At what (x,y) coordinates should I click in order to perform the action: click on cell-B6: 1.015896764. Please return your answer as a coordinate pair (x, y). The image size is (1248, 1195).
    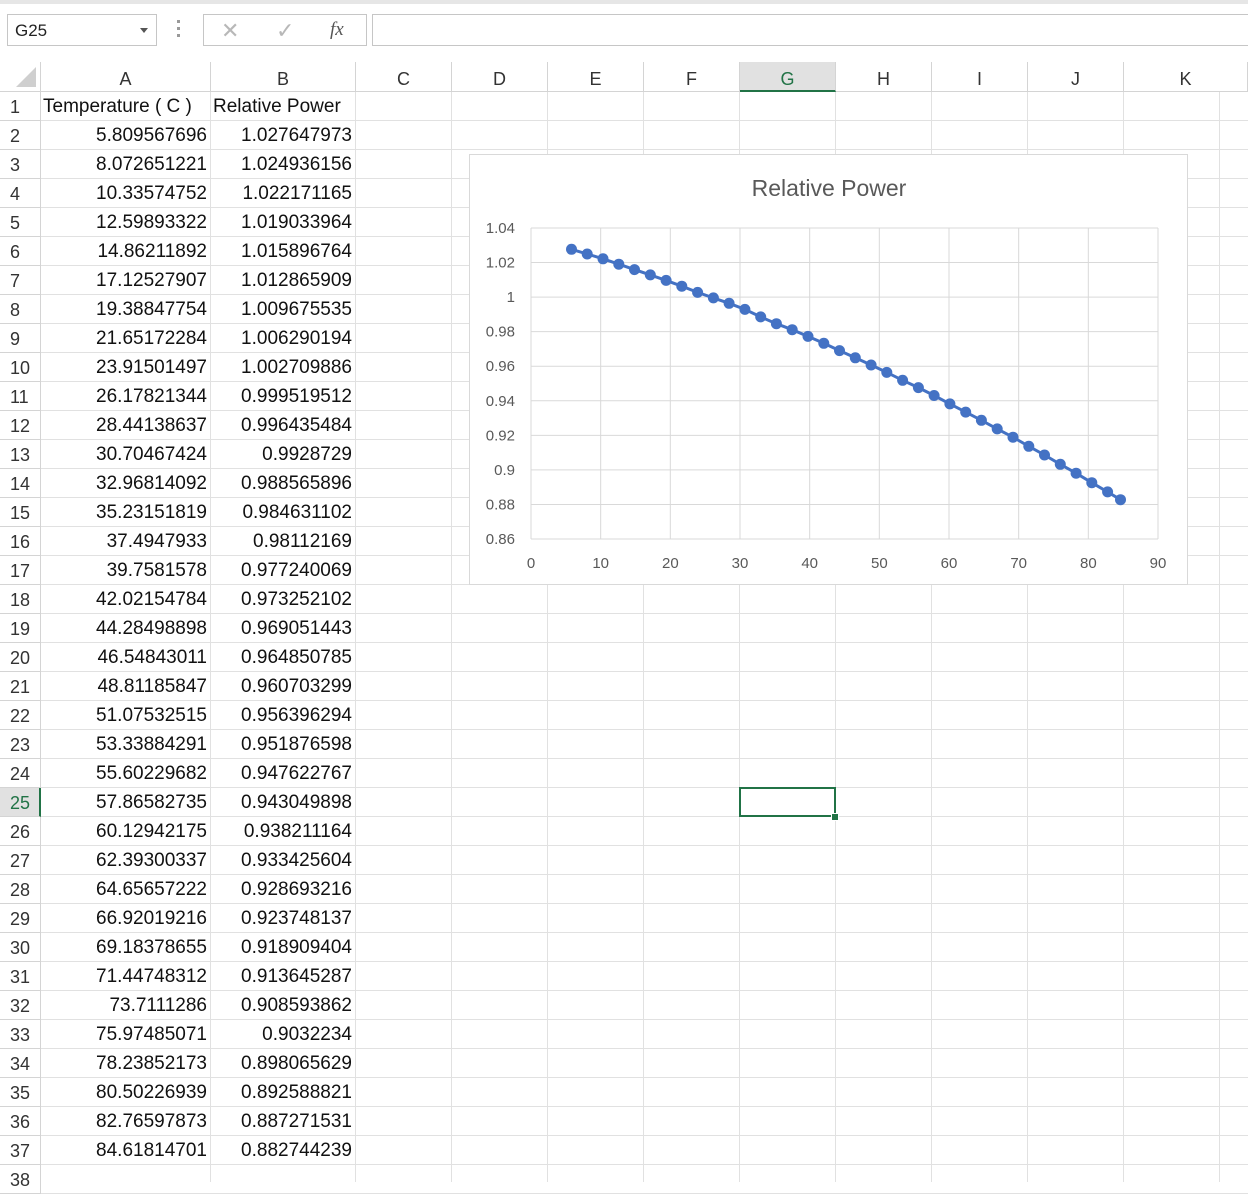
    Looking at the image, I should click on (283, 251).